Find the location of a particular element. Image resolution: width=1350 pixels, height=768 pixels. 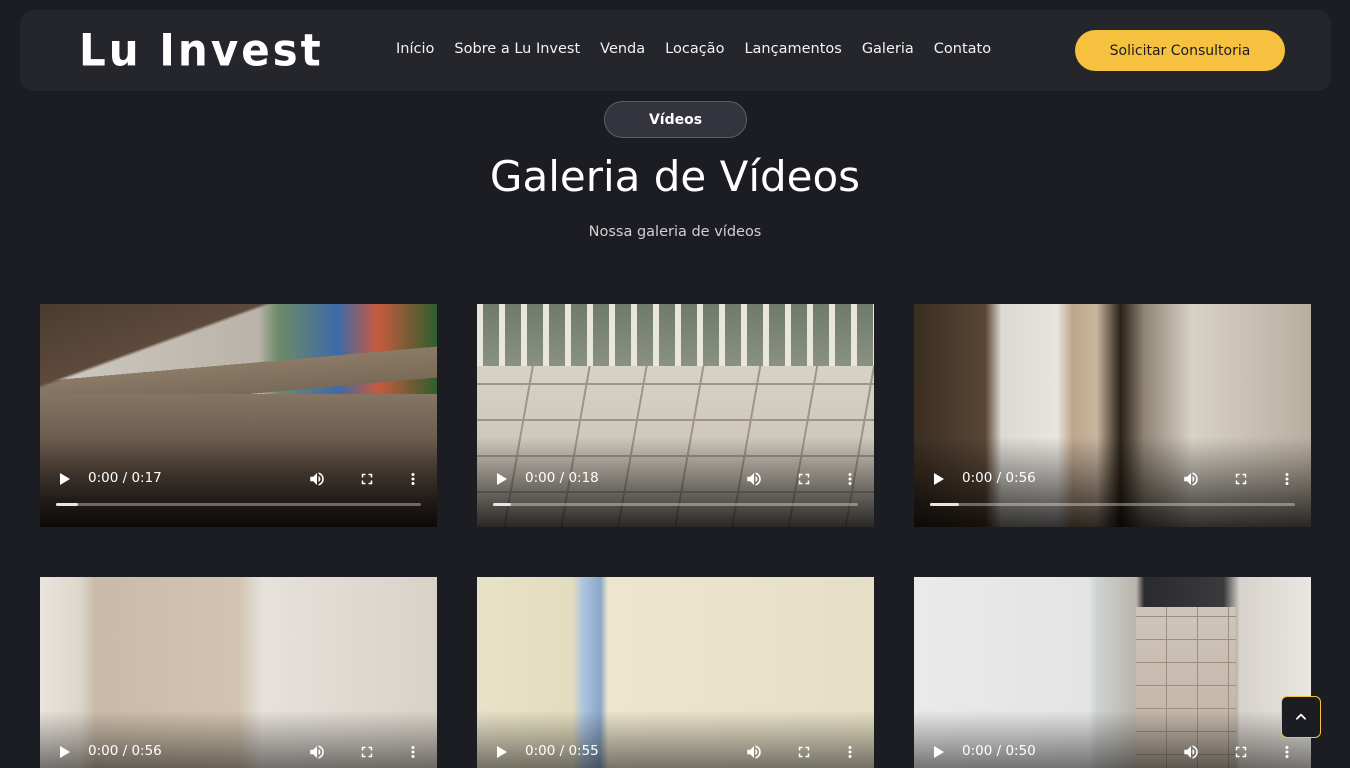

nav-item-locacao: Locação is located at coordinates (694, 49).